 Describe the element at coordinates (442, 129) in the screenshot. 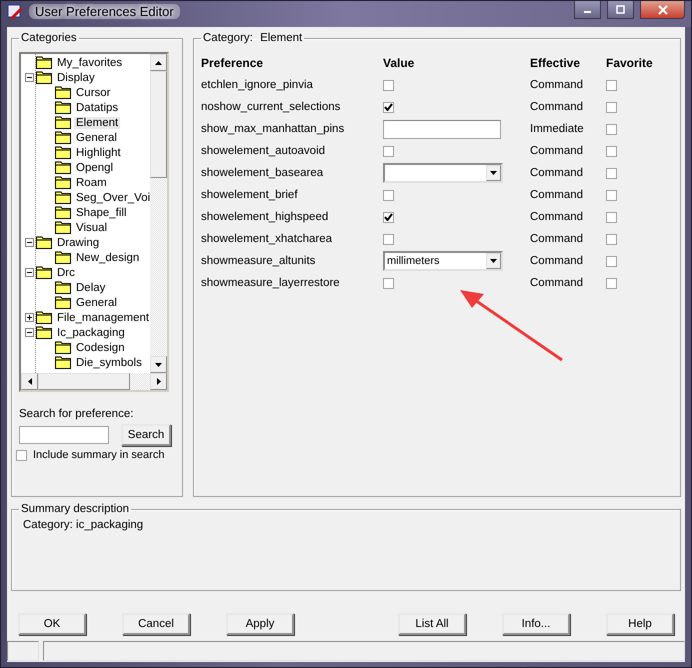

I see `value-field` at that location.